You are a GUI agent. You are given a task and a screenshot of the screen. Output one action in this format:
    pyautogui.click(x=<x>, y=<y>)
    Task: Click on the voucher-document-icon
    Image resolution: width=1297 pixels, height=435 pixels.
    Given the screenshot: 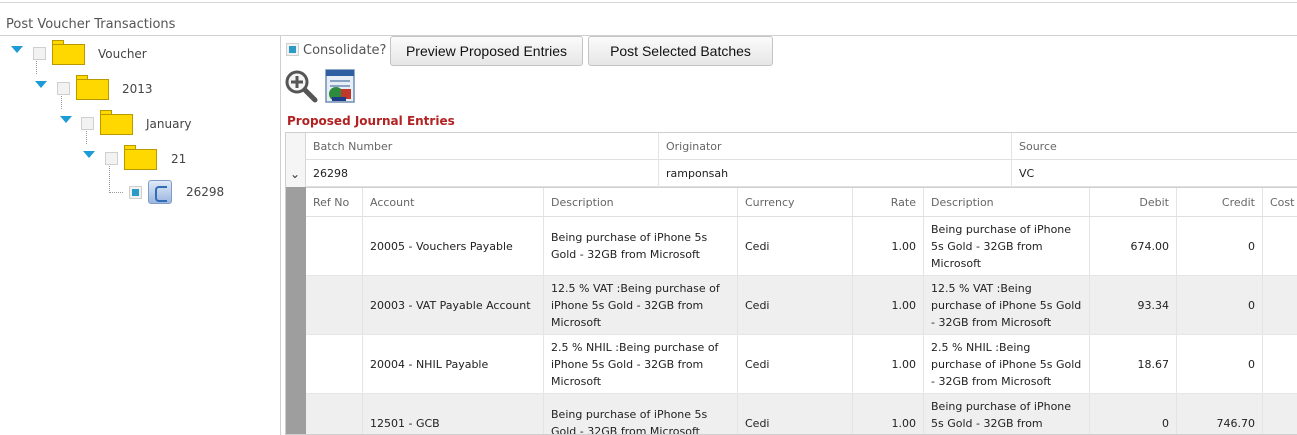 What is the action you would take?
    pyautogui.click(x=160, y=192)
    